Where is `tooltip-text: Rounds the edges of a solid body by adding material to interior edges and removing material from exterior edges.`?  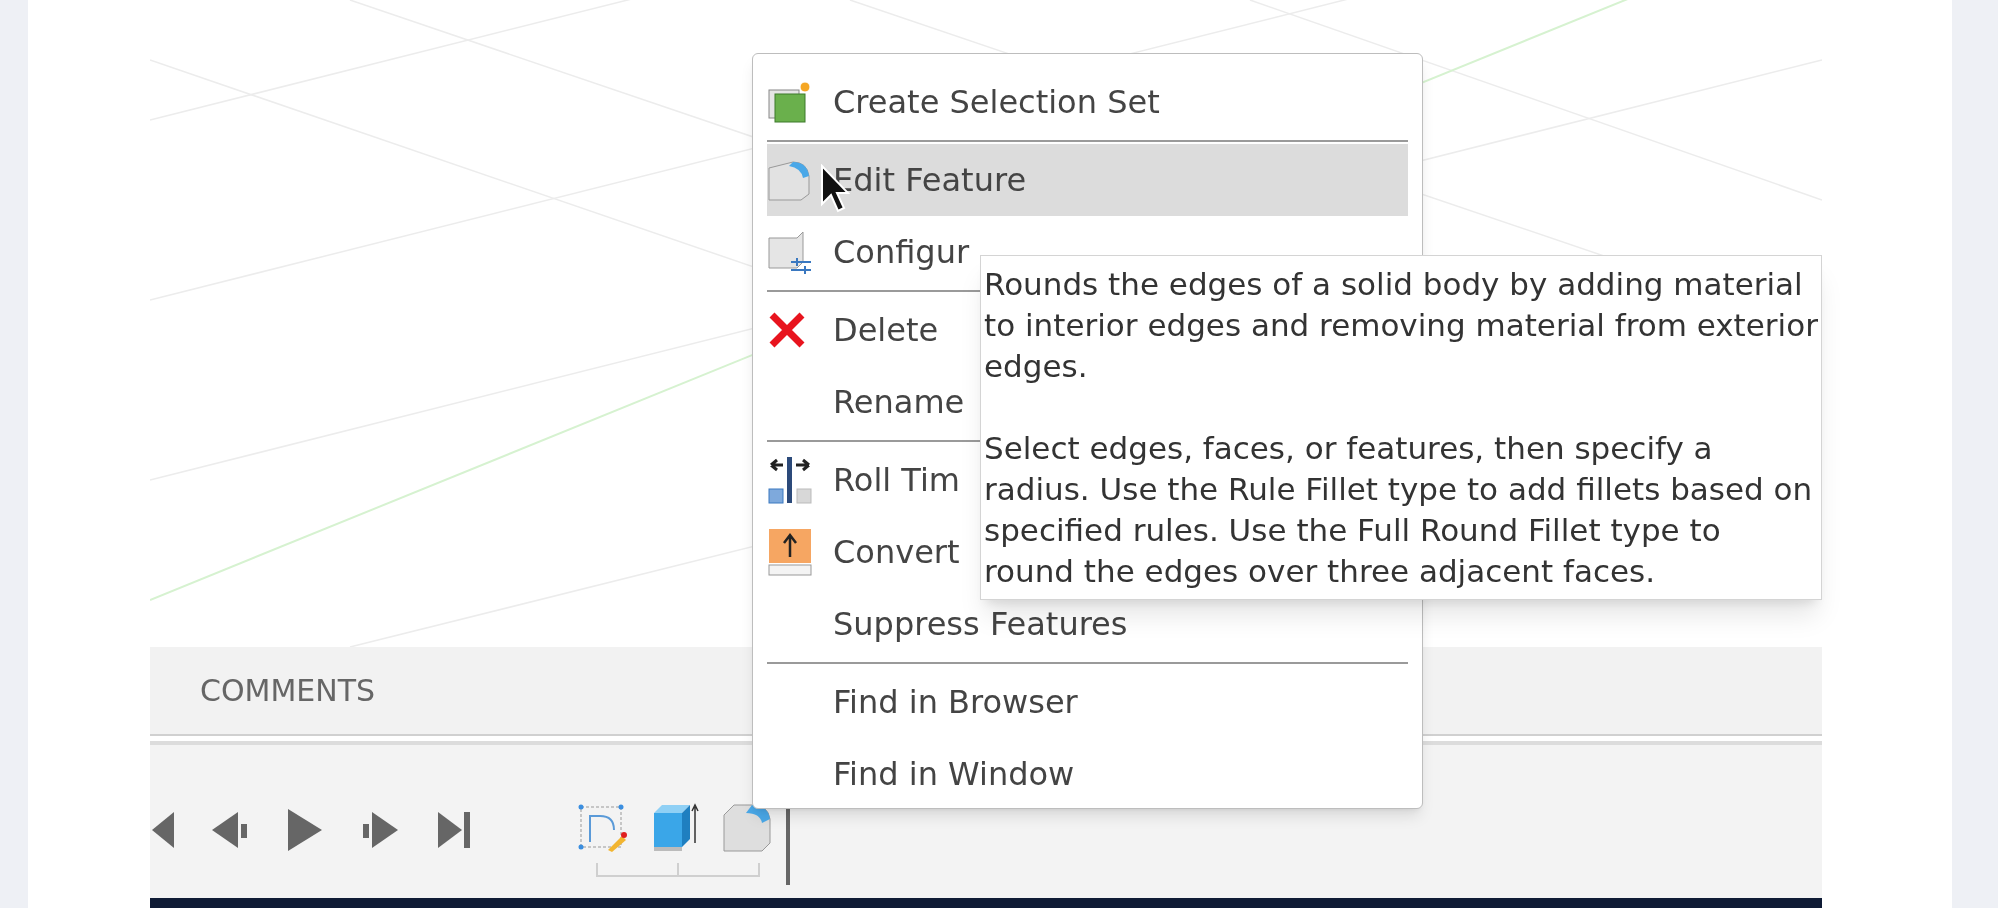
tooltip-text: Rounds the edges of a solid body by adding material to interior edges and removing material from exterior edges. is located at coordinates (1401, 325).